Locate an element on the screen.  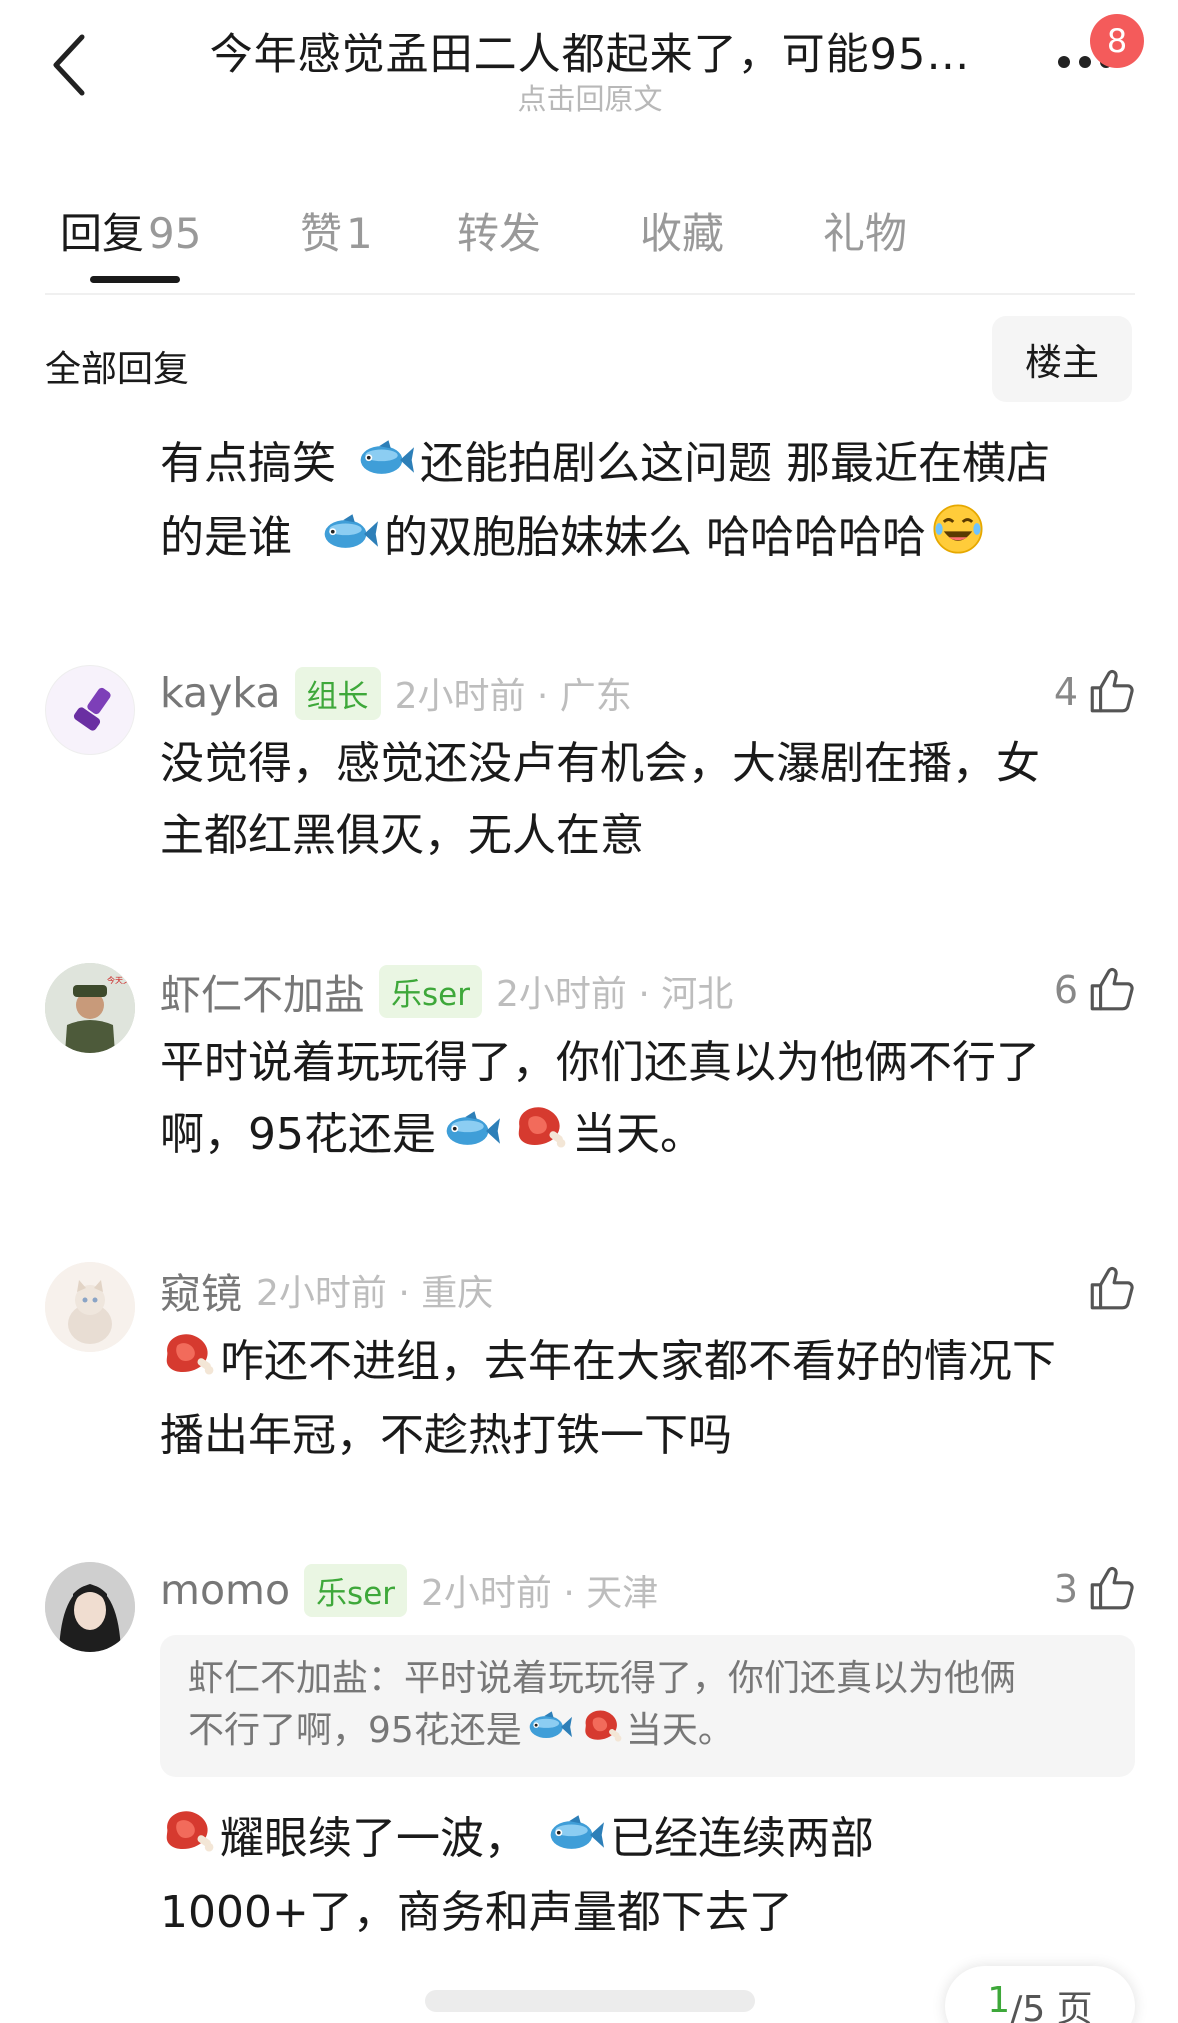
like-button: 6 is located at coordinates (1095, 990).